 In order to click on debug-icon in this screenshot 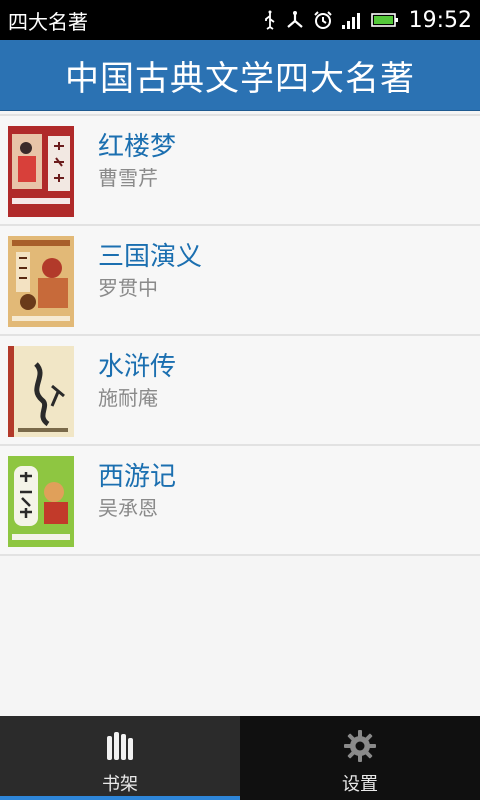, I will do `click(295, 20)`.